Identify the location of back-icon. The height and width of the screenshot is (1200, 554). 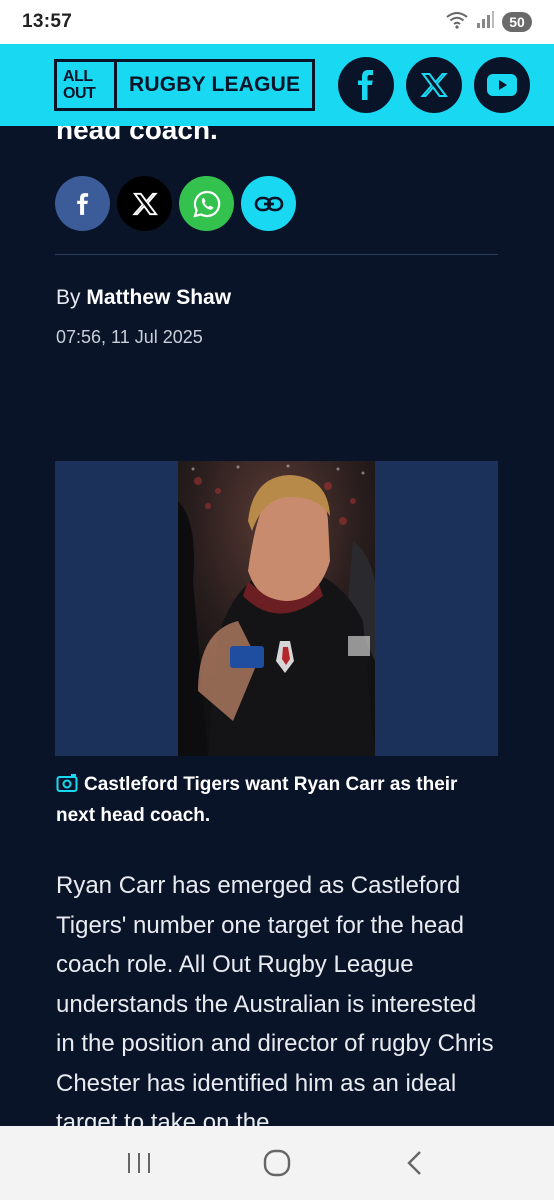
(414, 1163).